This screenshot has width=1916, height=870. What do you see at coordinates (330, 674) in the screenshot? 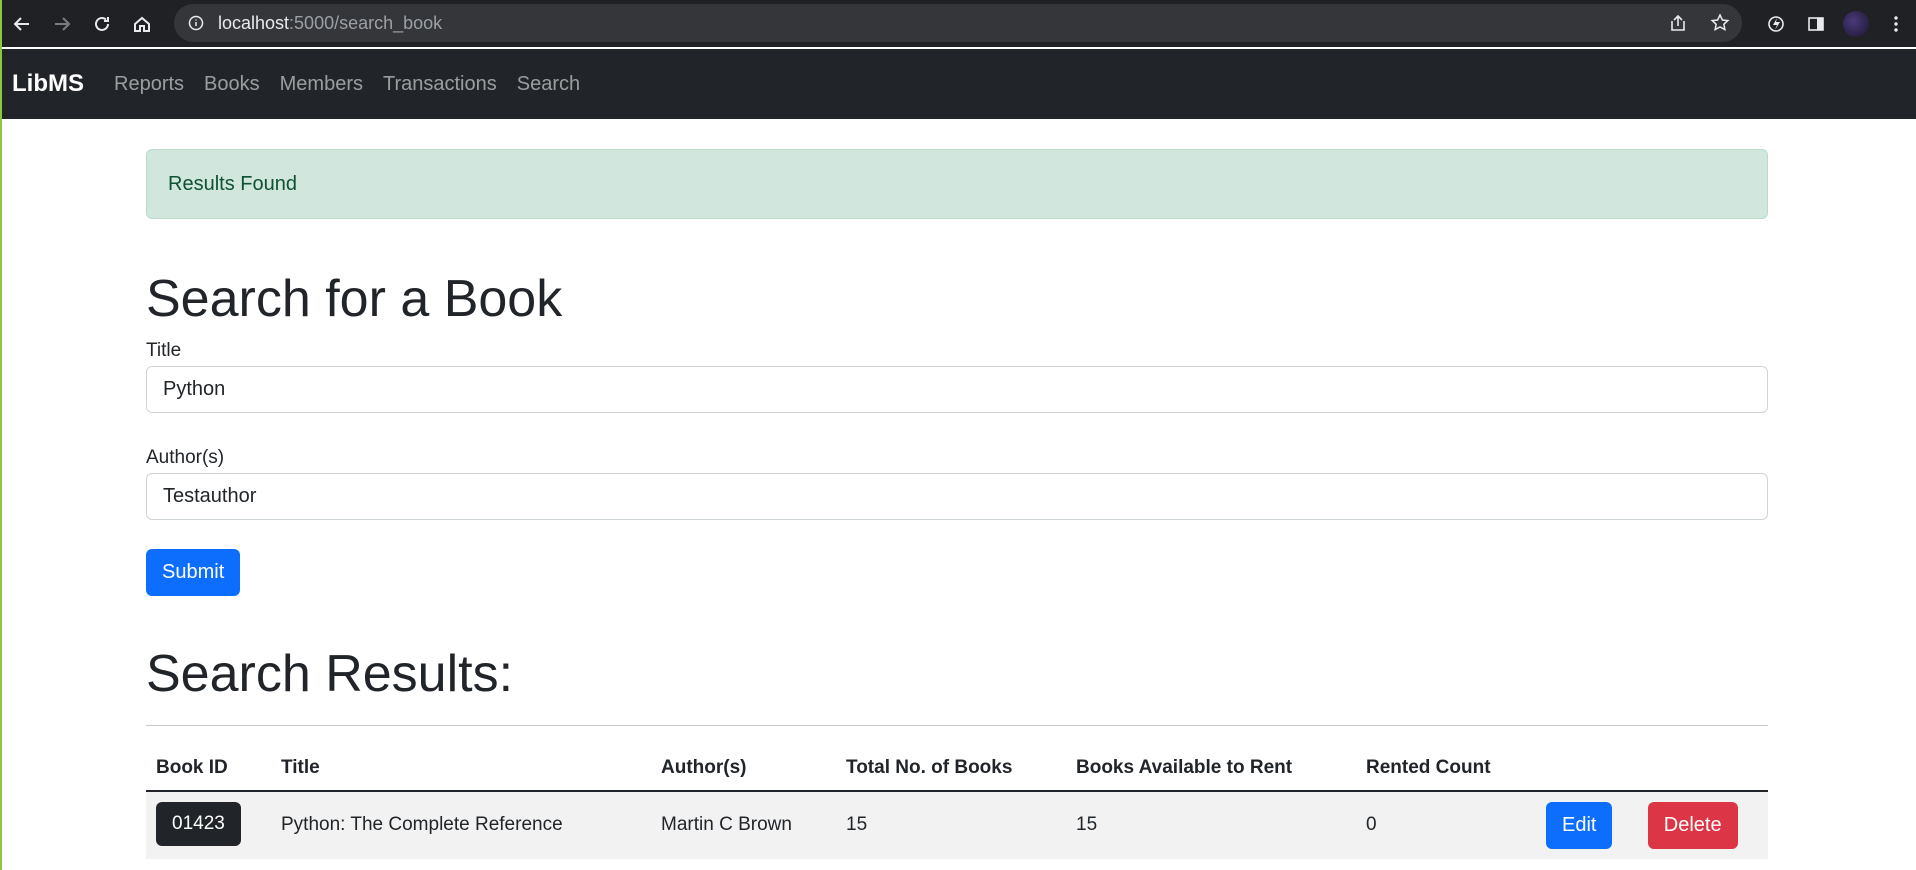
I see `results-heading: Search Results:` at bounding box center [330, 674].